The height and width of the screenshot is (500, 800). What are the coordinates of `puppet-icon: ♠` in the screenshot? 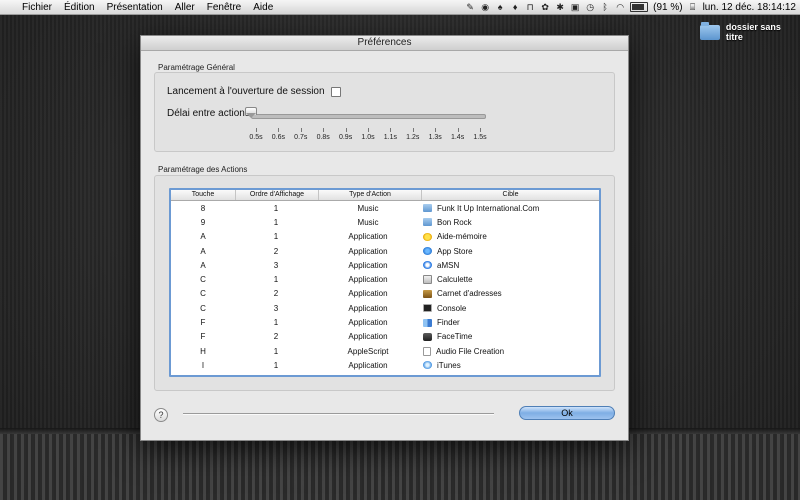 It's located at (500, 7).